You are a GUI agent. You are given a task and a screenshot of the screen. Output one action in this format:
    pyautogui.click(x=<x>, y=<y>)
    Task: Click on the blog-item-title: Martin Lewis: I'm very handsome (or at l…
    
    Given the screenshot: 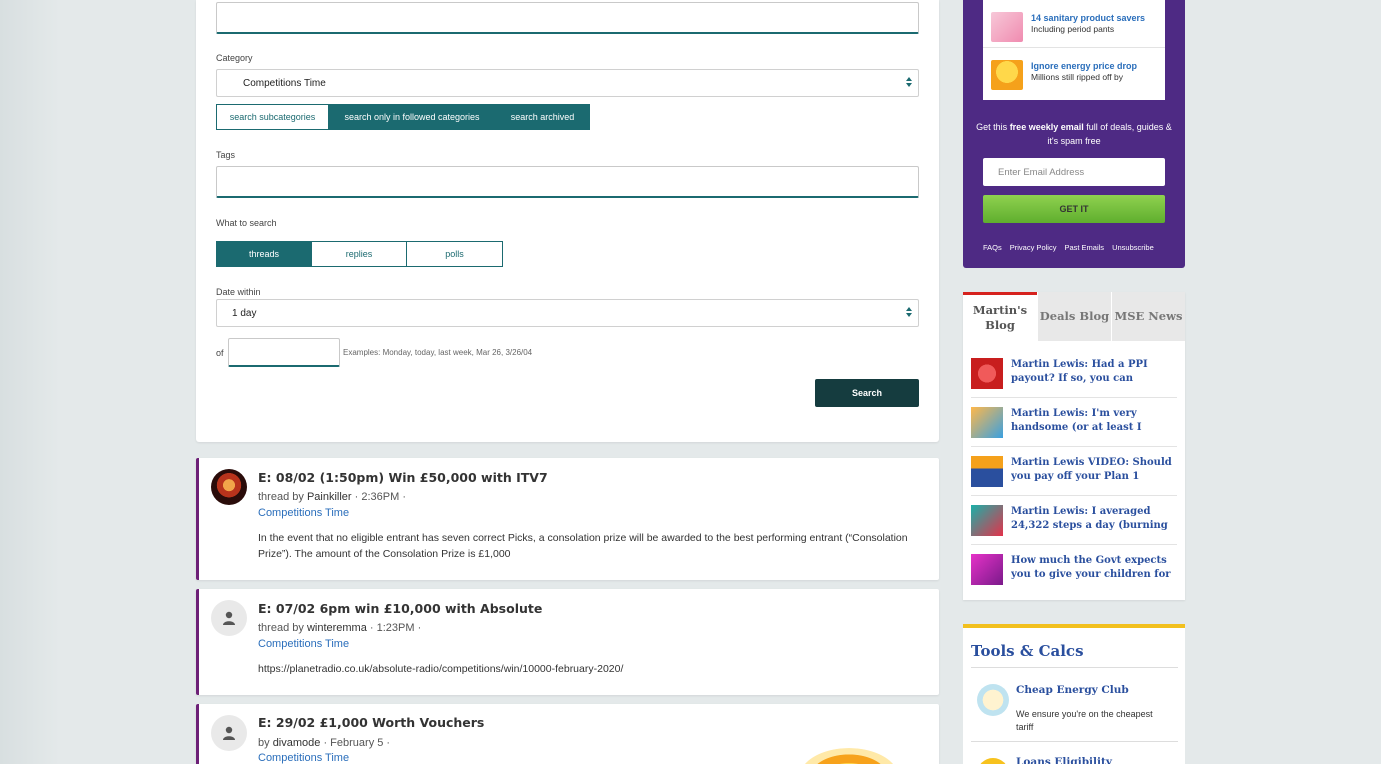 What is the action you would take?
    pyautogui.click(x=1094, y=421)
    